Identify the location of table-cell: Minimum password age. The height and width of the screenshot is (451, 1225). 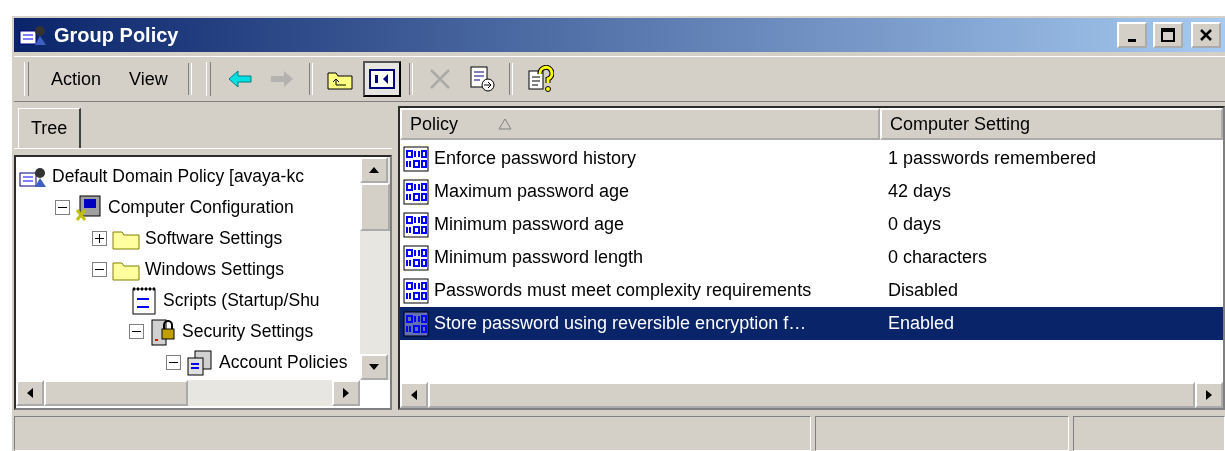
(643, 224).